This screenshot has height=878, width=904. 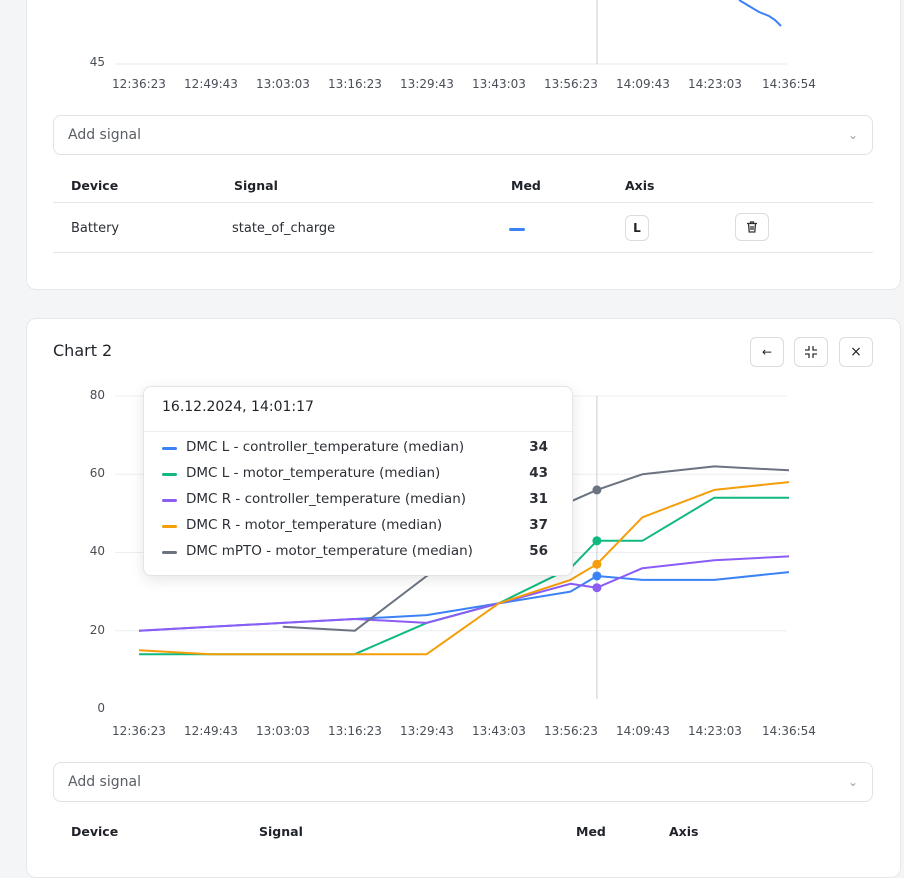 I want to click on tooltip-row: DMC mPTO - motor_temperature (median) 56, so click(x=362, y=553).